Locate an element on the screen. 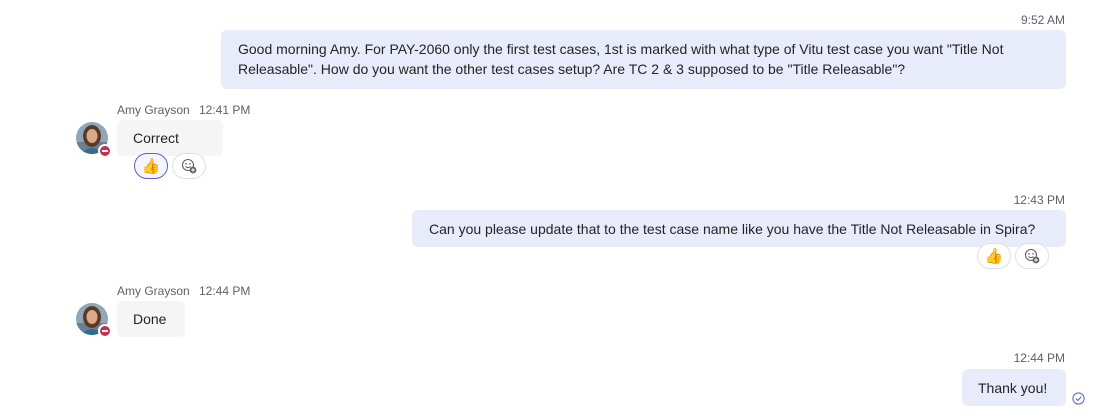 Image resolution: width=1099 pixels, height=418 pixels. message-timestamp: 12:41 PM is located at coordinates (225, 110).